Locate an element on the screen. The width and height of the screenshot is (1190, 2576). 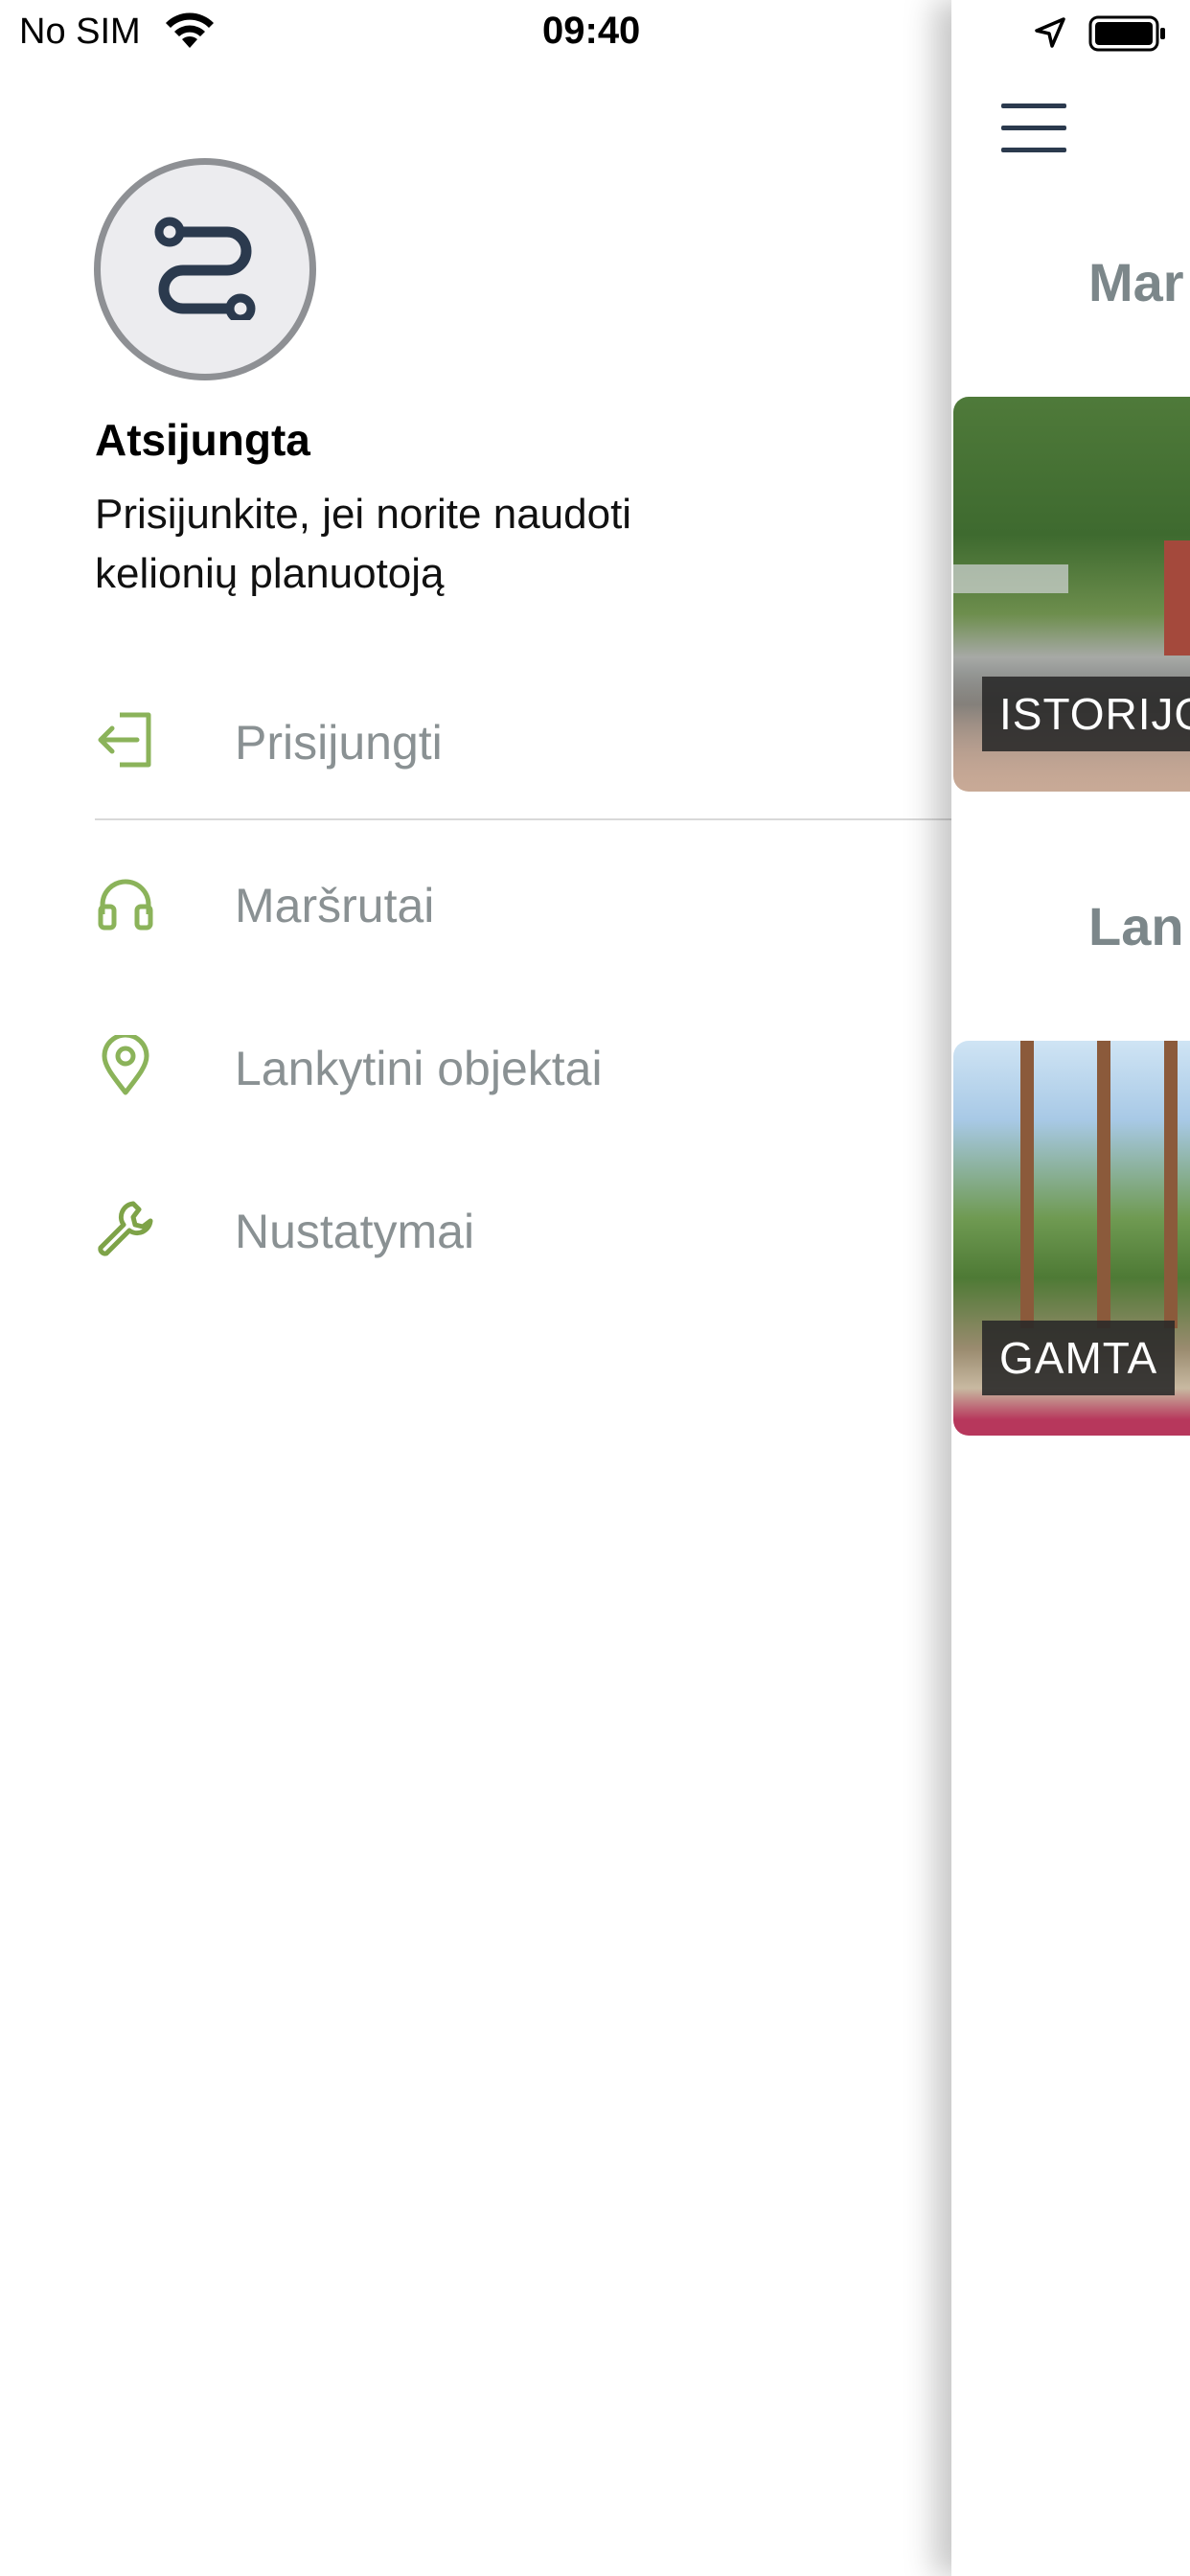
category-card-nature: GAMTA is located at coordinates (1071, 1238).